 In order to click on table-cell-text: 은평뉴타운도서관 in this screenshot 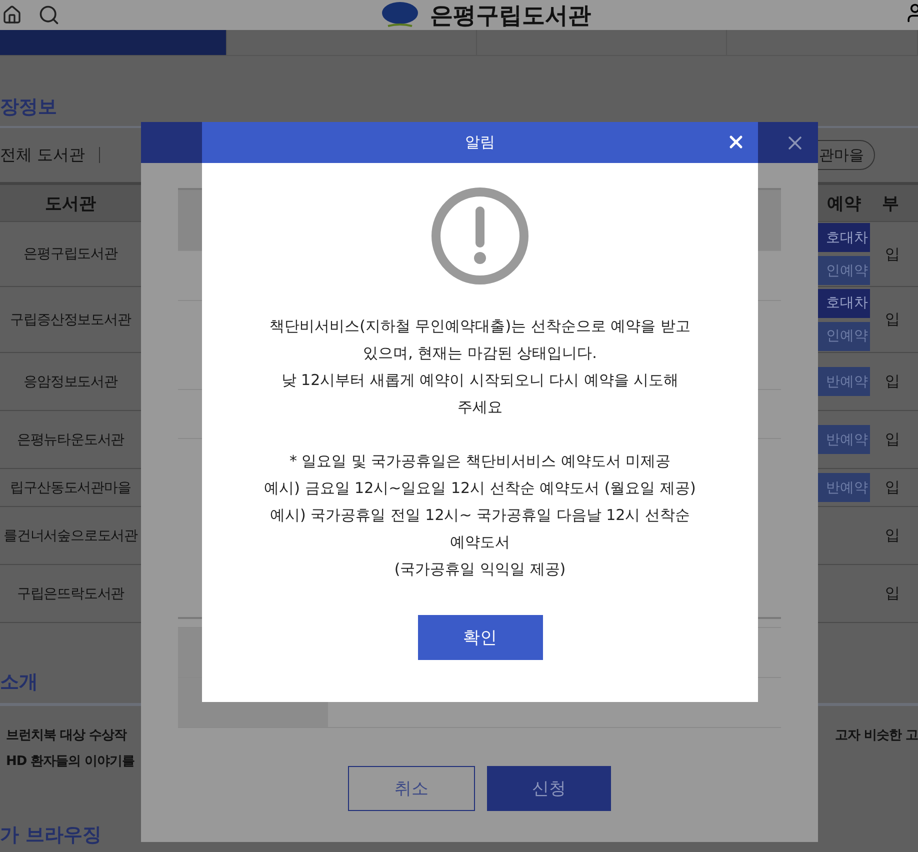, I will do `click(71, 440)`.